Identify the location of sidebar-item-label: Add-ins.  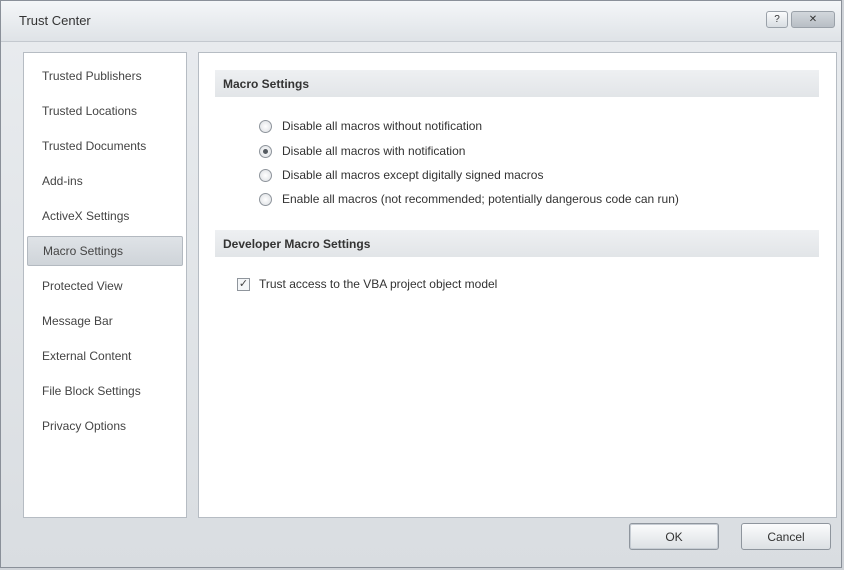
(62, 181).